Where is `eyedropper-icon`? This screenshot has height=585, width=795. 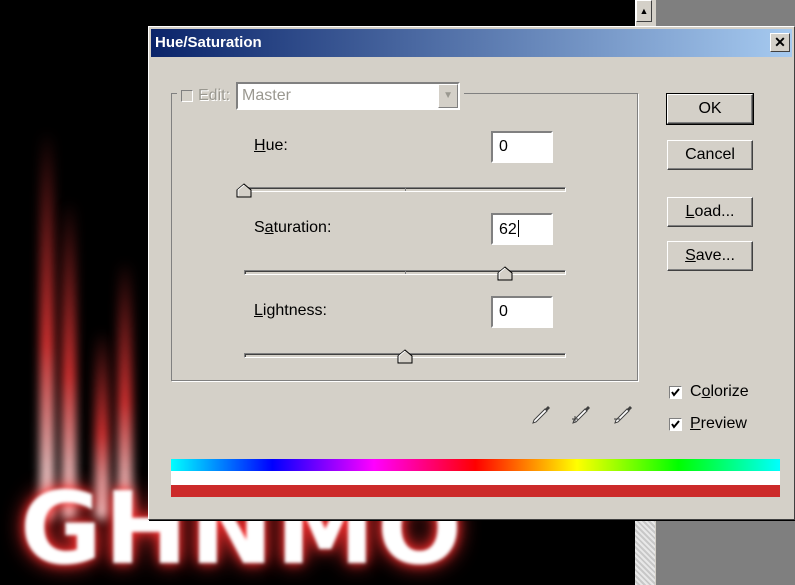 eyedropper-icon is located at coordinates (541, 415).